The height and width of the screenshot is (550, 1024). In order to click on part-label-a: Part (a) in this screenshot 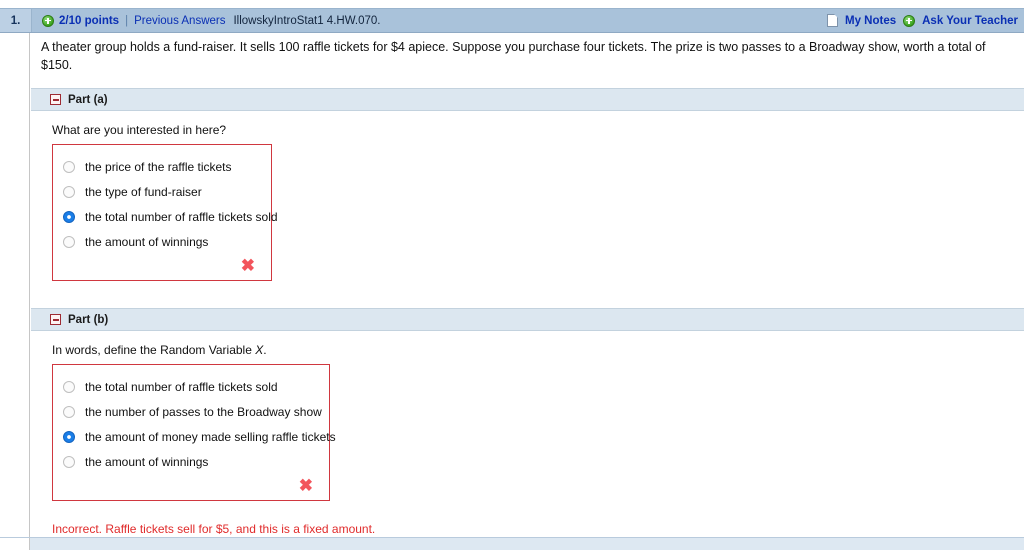, I will do `click(88, 99)`.